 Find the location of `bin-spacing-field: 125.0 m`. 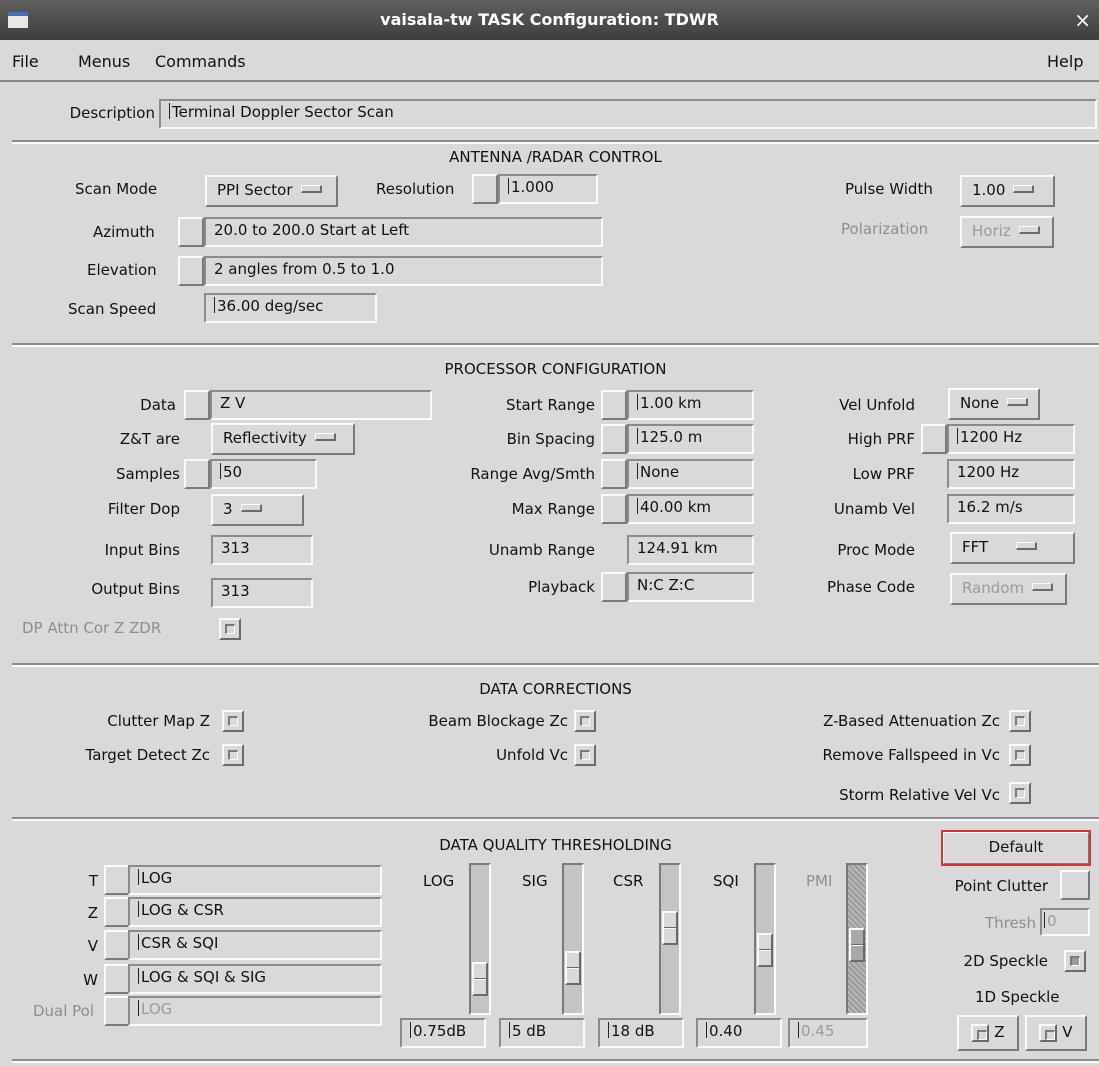

bin-spacing-field: 125.0 m is located at coordinates (690, 439).